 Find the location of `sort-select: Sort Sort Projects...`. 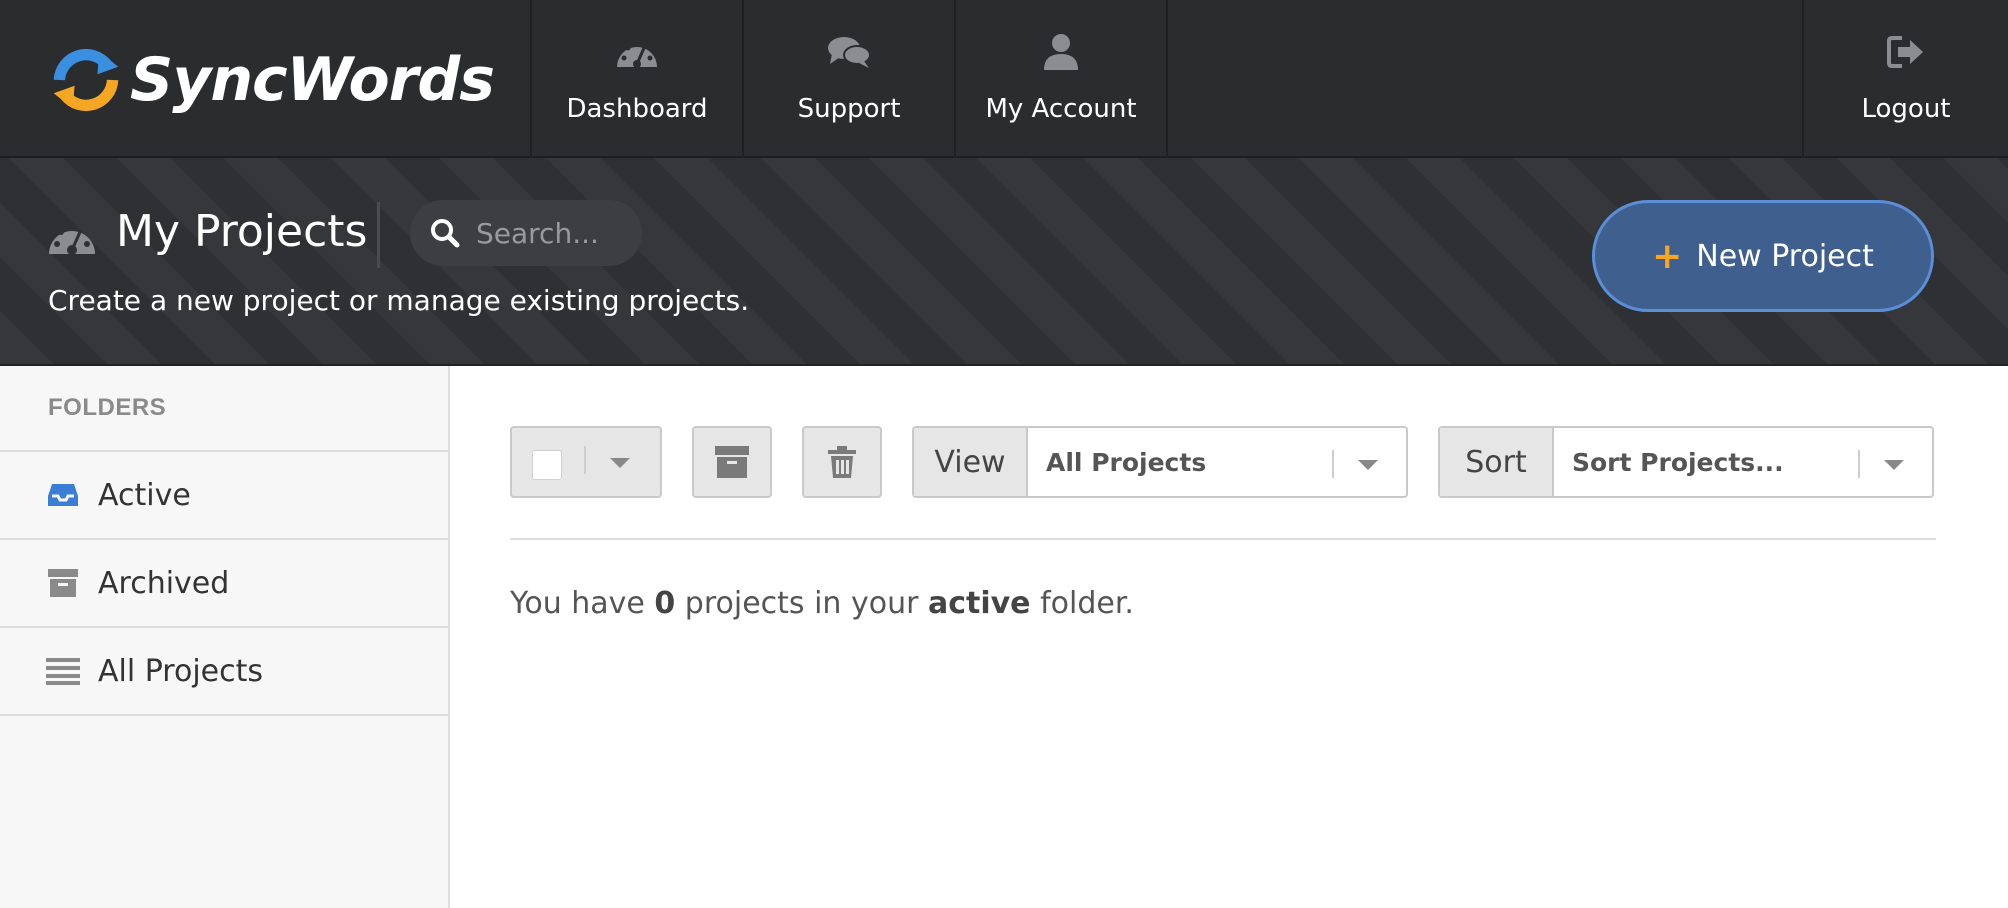

sort-select: Sort Sort Projects... is located at coordinates (1686, 462).